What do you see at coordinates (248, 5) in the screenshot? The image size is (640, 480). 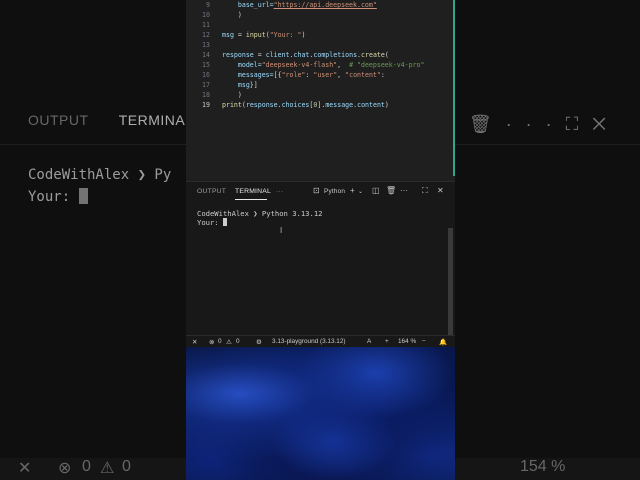 I see `code-token: base_url=` at bounding box center [248, 5].